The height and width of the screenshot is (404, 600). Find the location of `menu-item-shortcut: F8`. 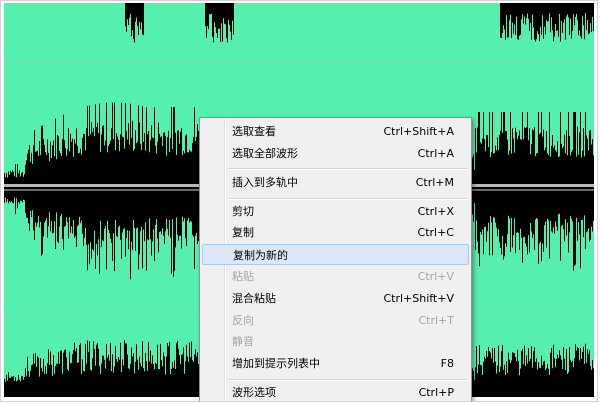

menu-item-shortcut: F8 is located at coordinates (447, 363).